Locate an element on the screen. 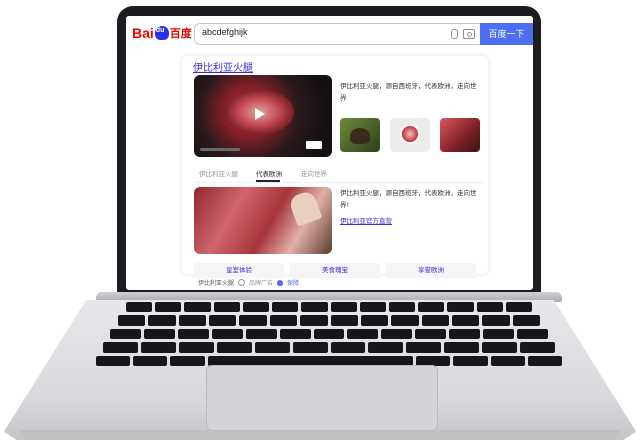 The width and height of the screenshot is (641, 448). tab-represent-europe: 代表欧洲 is located at coordinates (269, 173).